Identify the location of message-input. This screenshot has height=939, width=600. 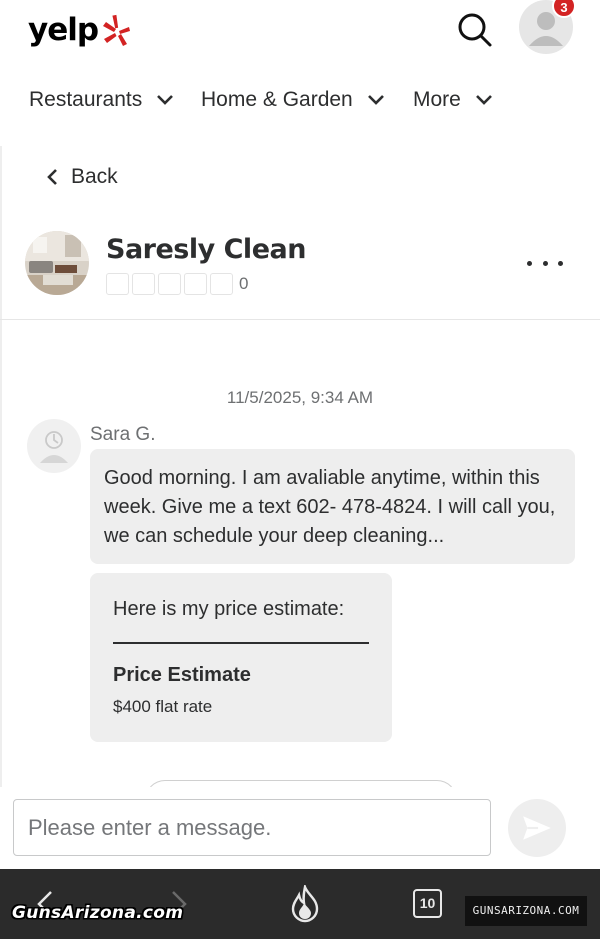
(252, 827).